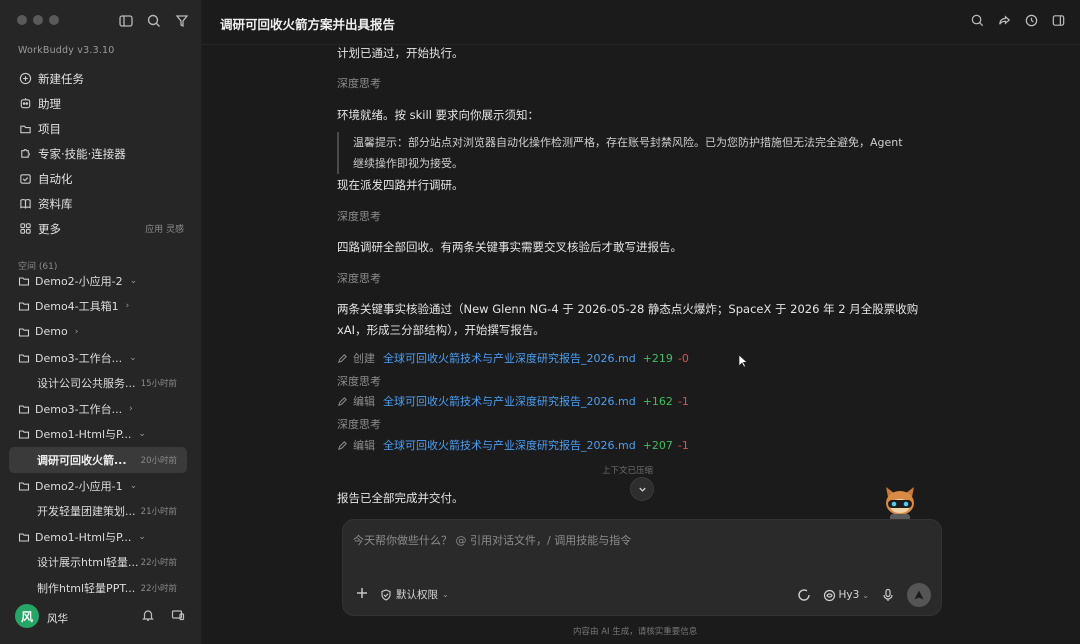  What do you see at coordinates (888, 595) in the screenshot?
I see `microphone-icon` at bounding box center [888, 595].